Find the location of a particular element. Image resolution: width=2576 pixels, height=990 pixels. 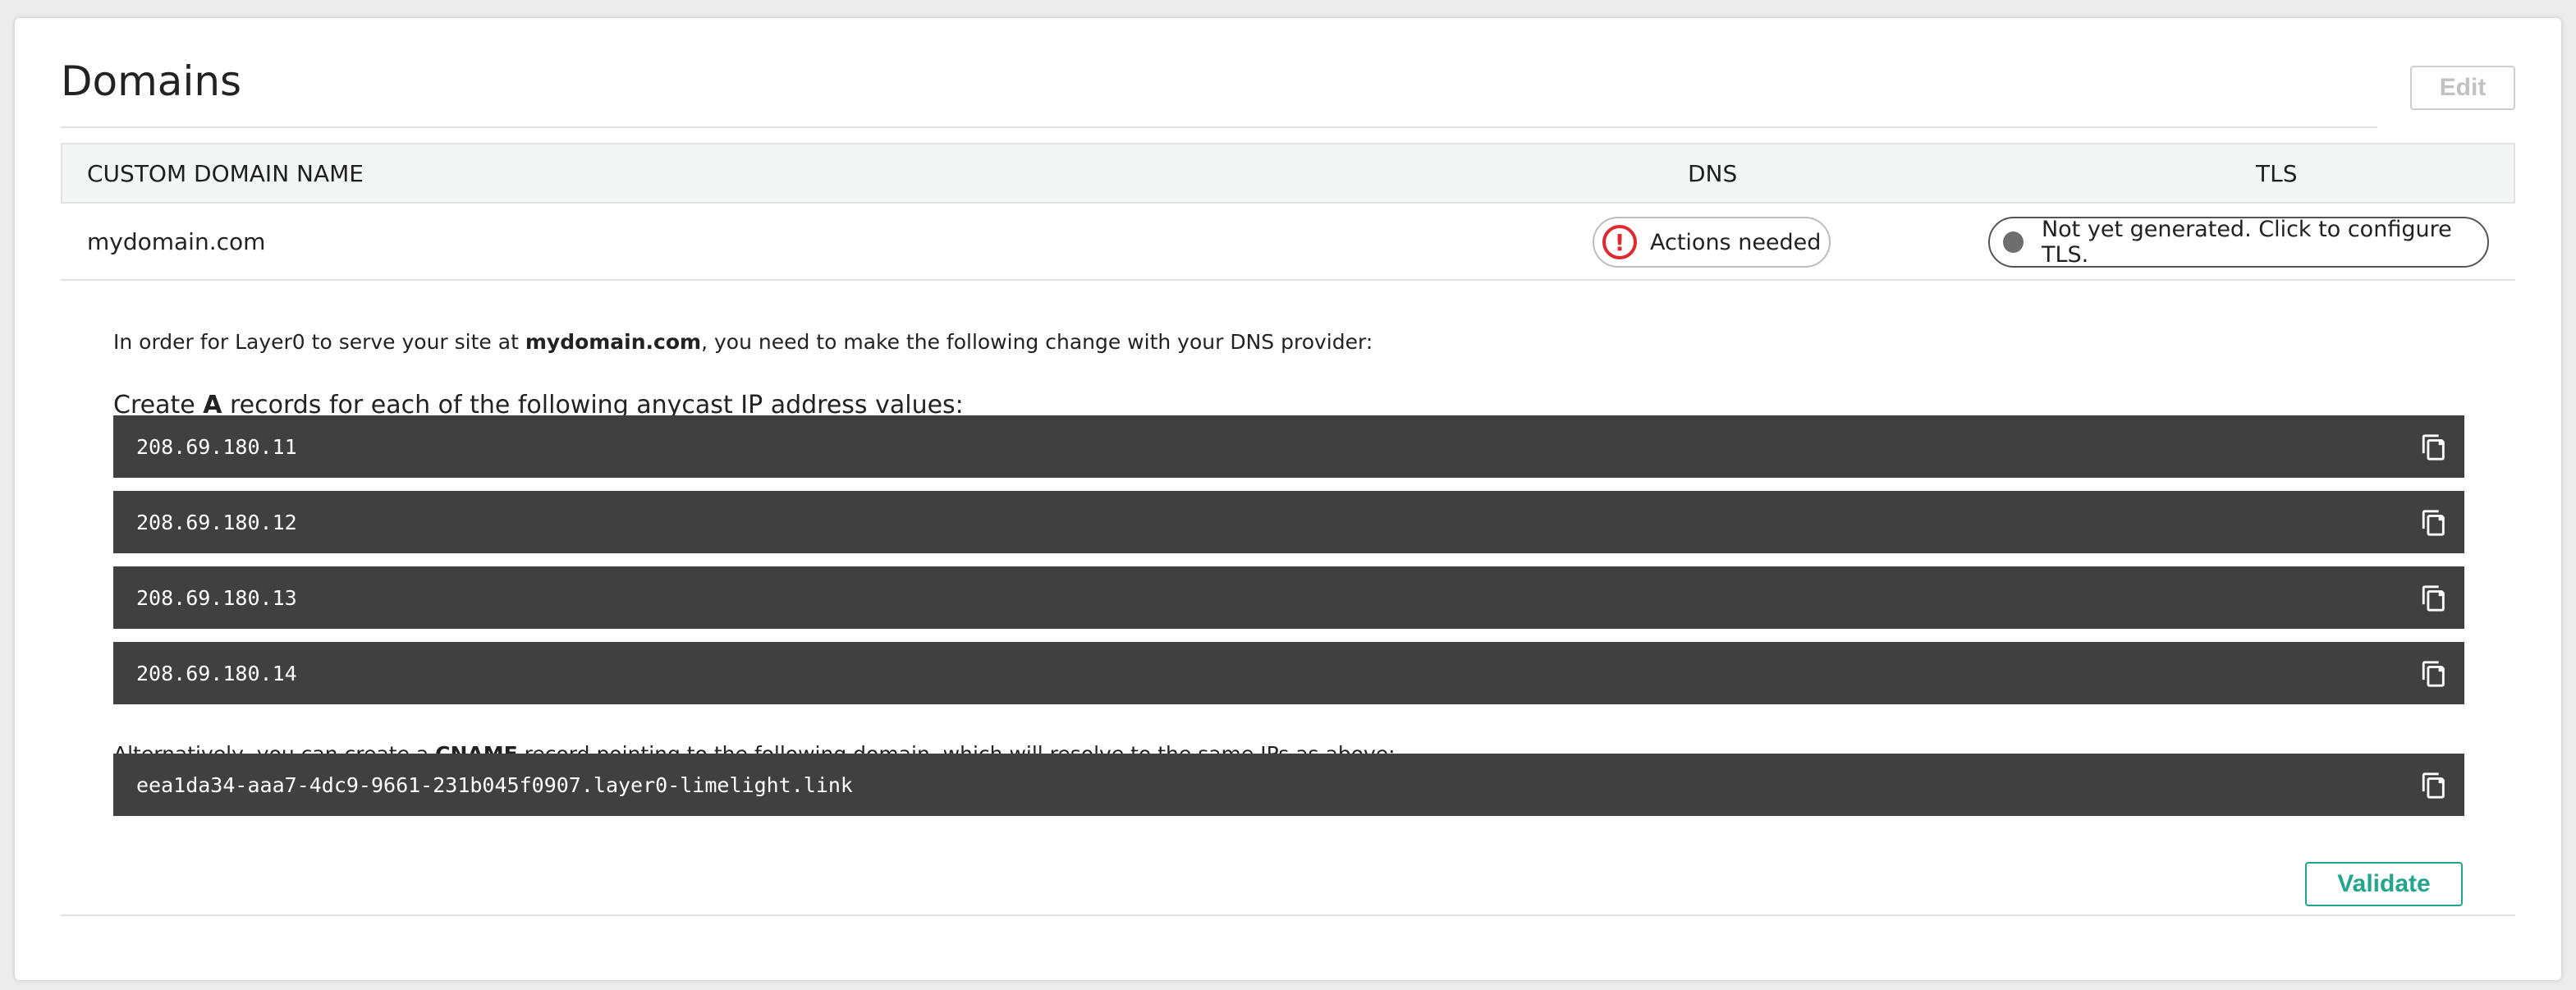

page-title: Domains is located at coordinates (152, 81).